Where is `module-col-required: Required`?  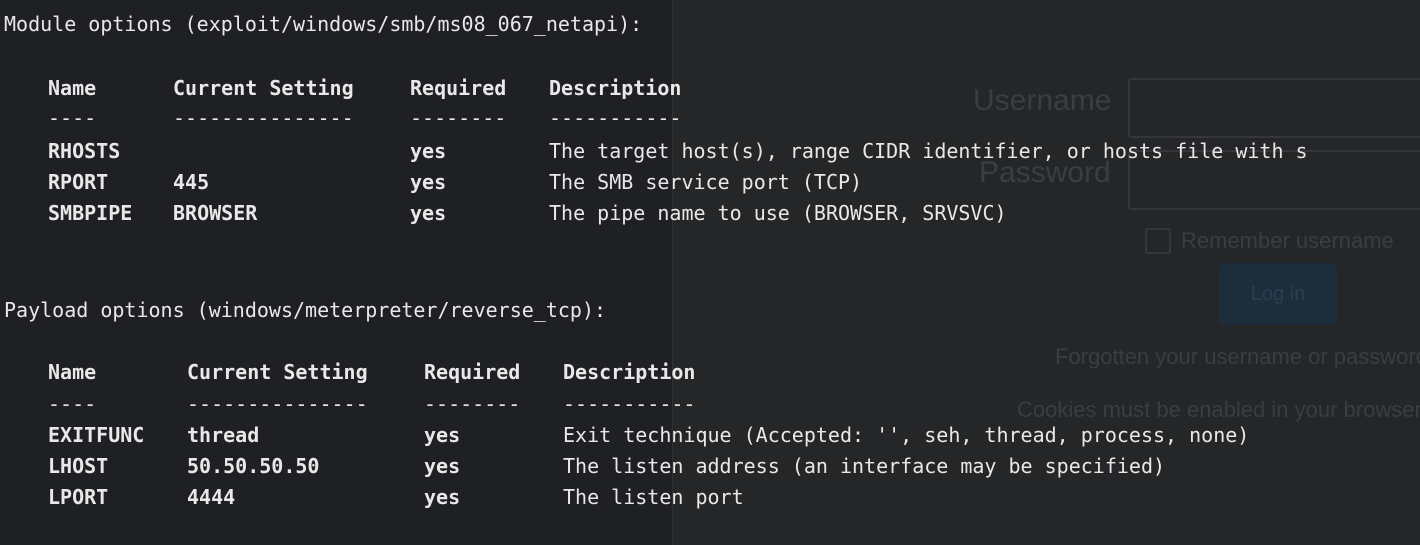
module-col-required: Required is located at coordinates (458, 88).